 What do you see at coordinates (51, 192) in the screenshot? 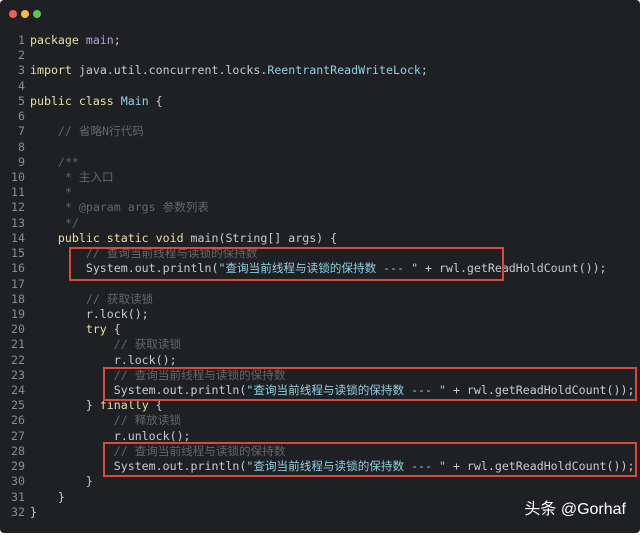
I see `code-token: *` at bounding box center [51, 192].